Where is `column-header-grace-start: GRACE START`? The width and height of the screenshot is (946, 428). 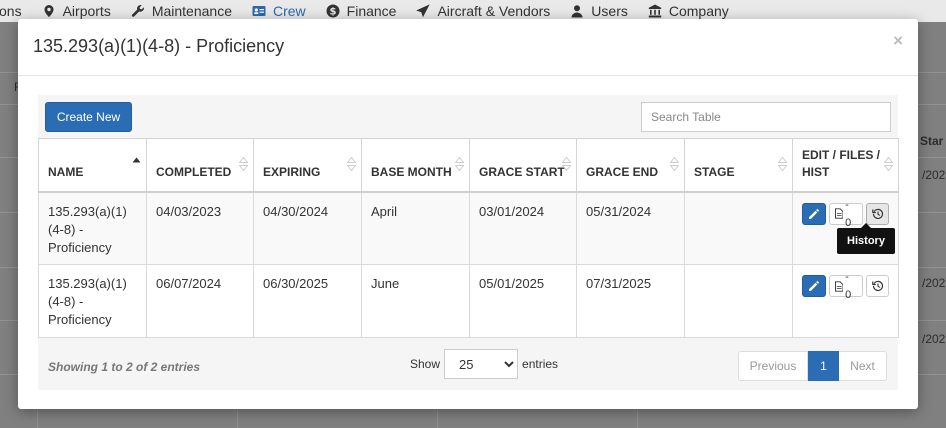
column-header-grace-start: GRACE START is located at coordinates (523, 165).